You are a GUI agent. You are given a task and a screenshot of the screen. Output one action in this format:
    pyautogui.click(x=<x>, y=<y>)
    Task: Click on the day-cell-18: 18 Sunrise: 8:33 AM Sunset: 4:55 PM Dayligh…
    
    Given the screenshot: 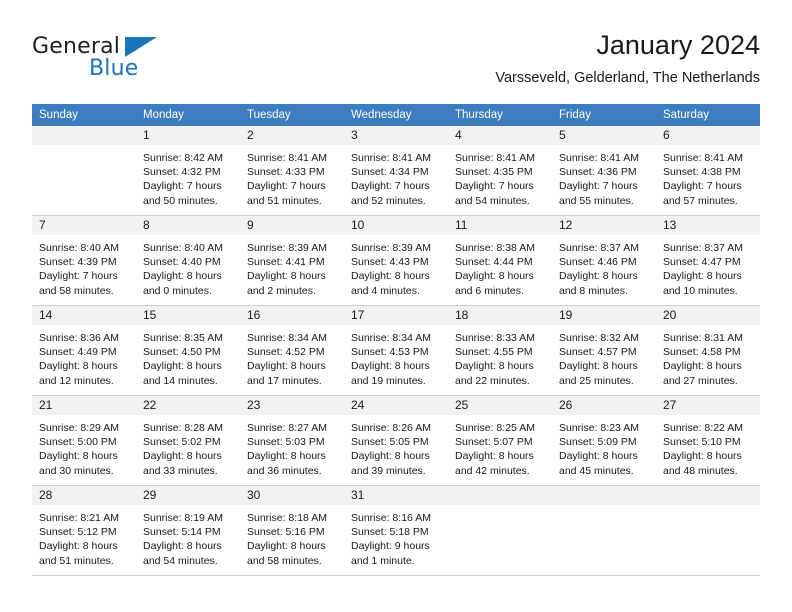 What is the action you would take?
    pyautogui.click(x=500, y=350)
    